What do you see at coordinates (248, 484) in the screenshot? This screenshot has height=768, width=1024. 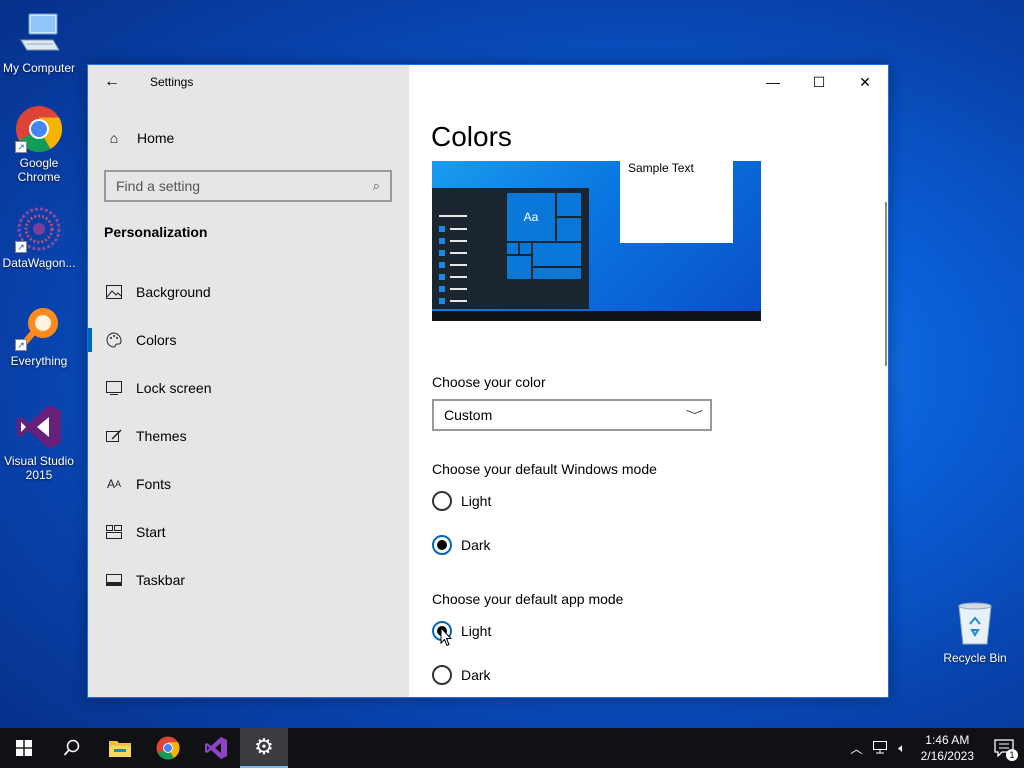 I see `sidebar-item-fonts: AA Fonts` at bounding box center [248, 484].